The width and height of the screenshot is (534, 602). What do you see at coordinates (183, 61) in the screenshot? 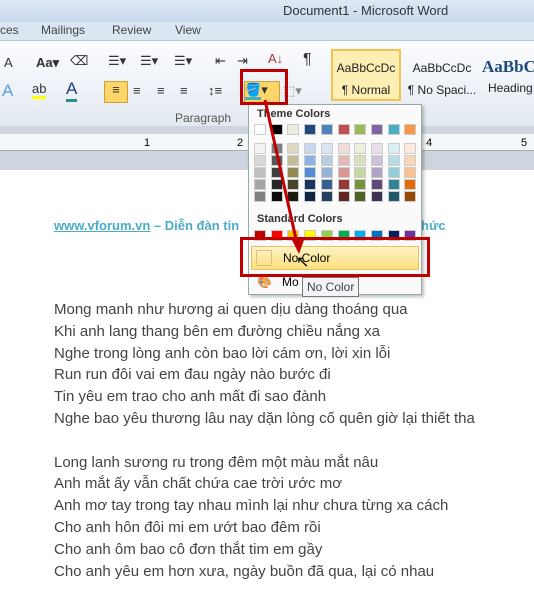
I see `multilevel-icon: ☰▾` at bounding box center [183, 61].